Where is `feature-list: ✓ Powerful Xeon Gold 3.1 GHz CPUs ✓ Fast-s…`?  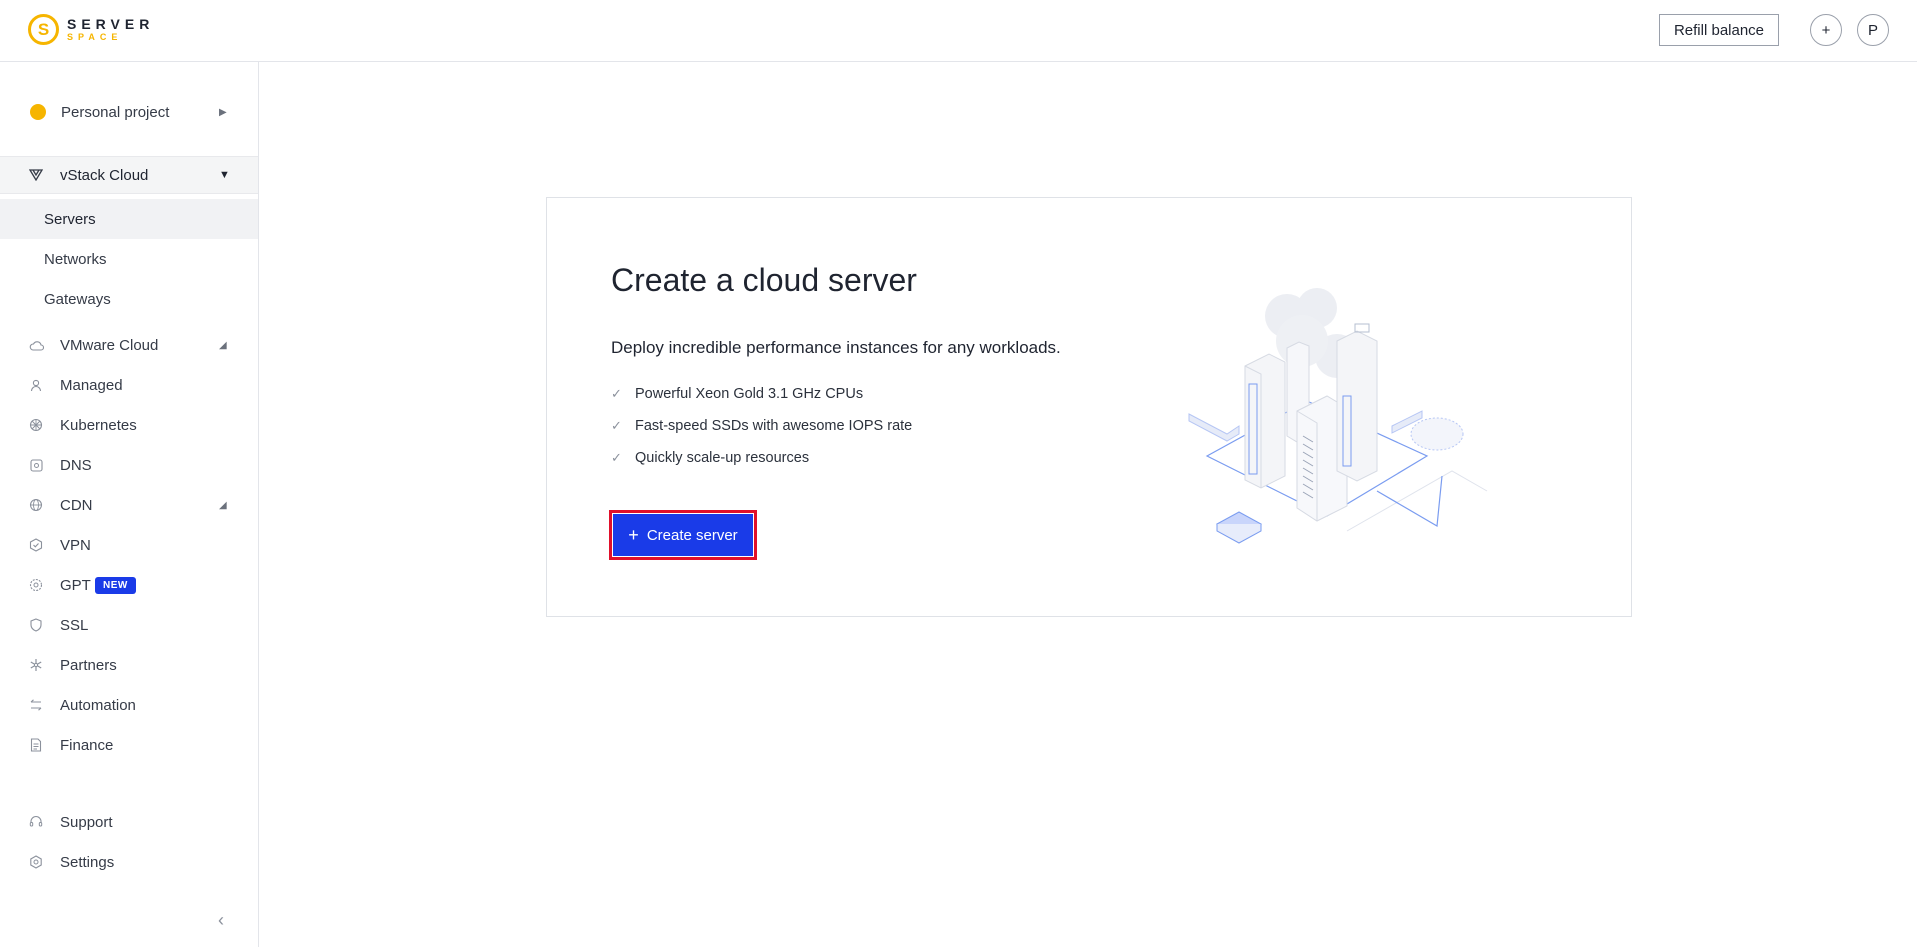
feature-list: ✓ Powerful Xeon Gold 3.1 GHz CPUs ✓ Fast-s… is located at coordinates (761, 426).